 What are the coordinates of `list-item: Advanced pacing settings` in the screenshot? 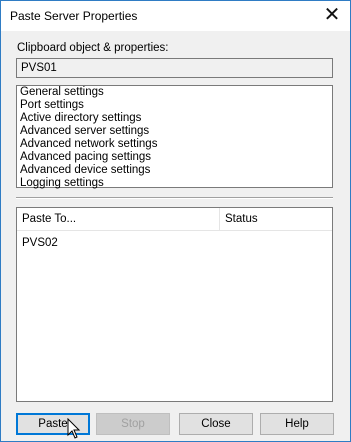 It's located at (174, 157).